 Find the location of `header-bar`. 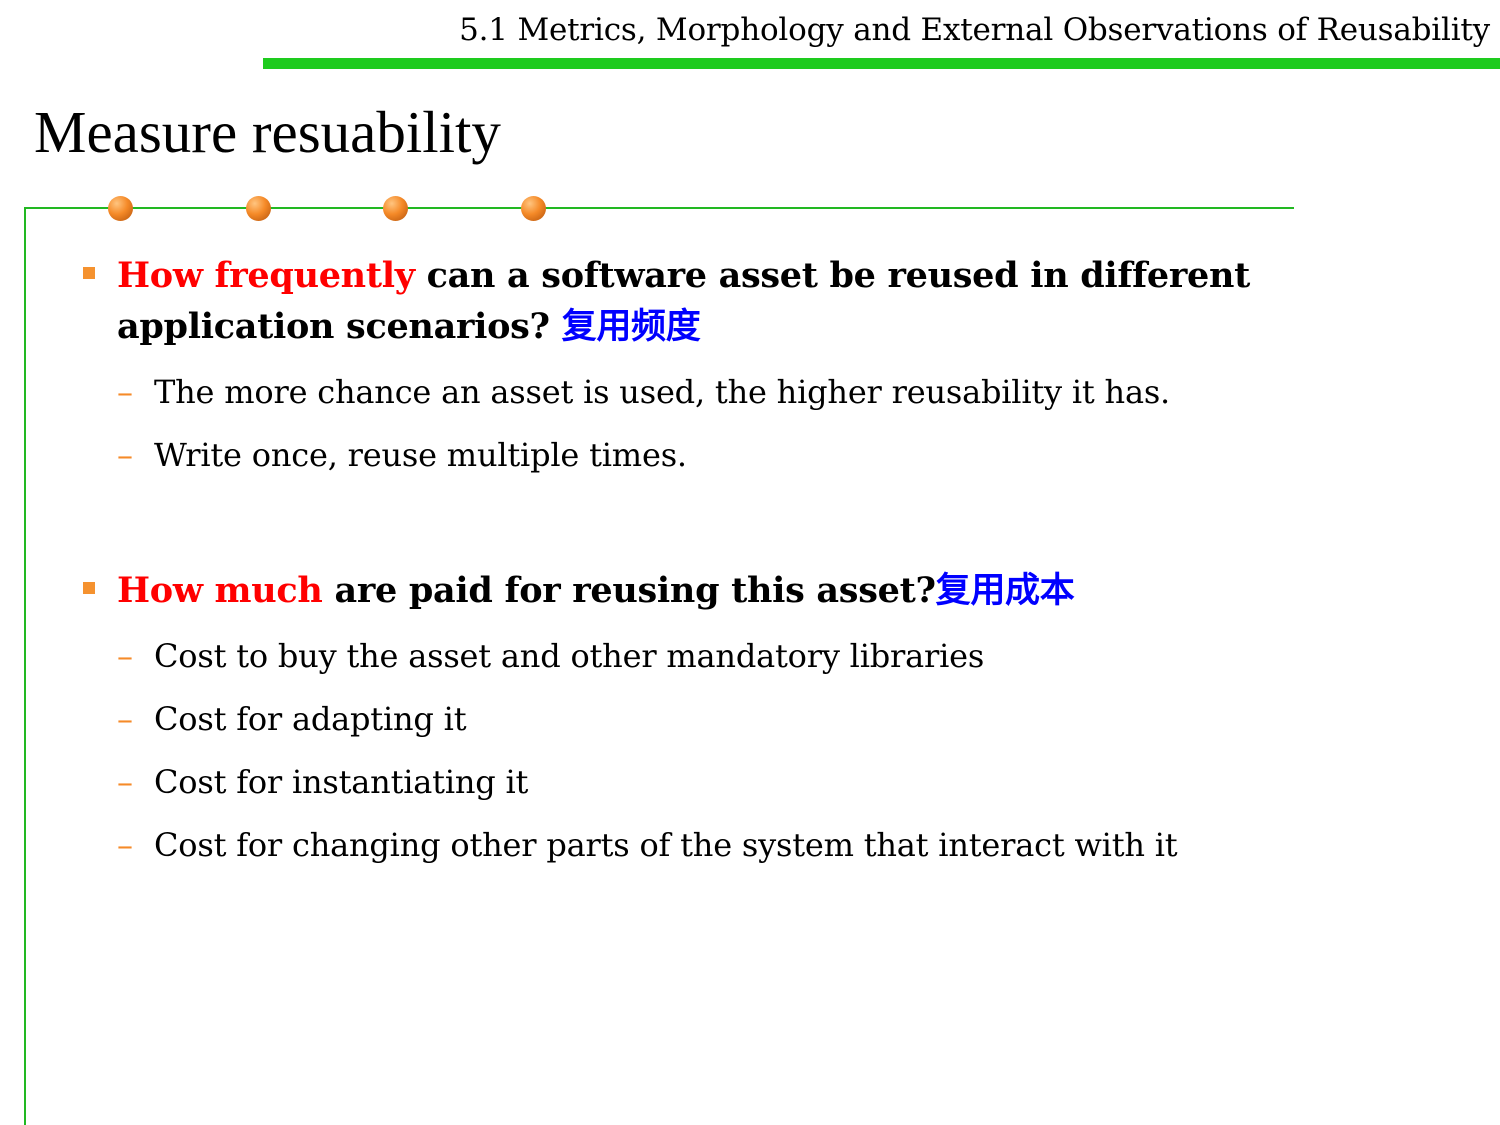

header-bar is located at coordinates (881, 63).